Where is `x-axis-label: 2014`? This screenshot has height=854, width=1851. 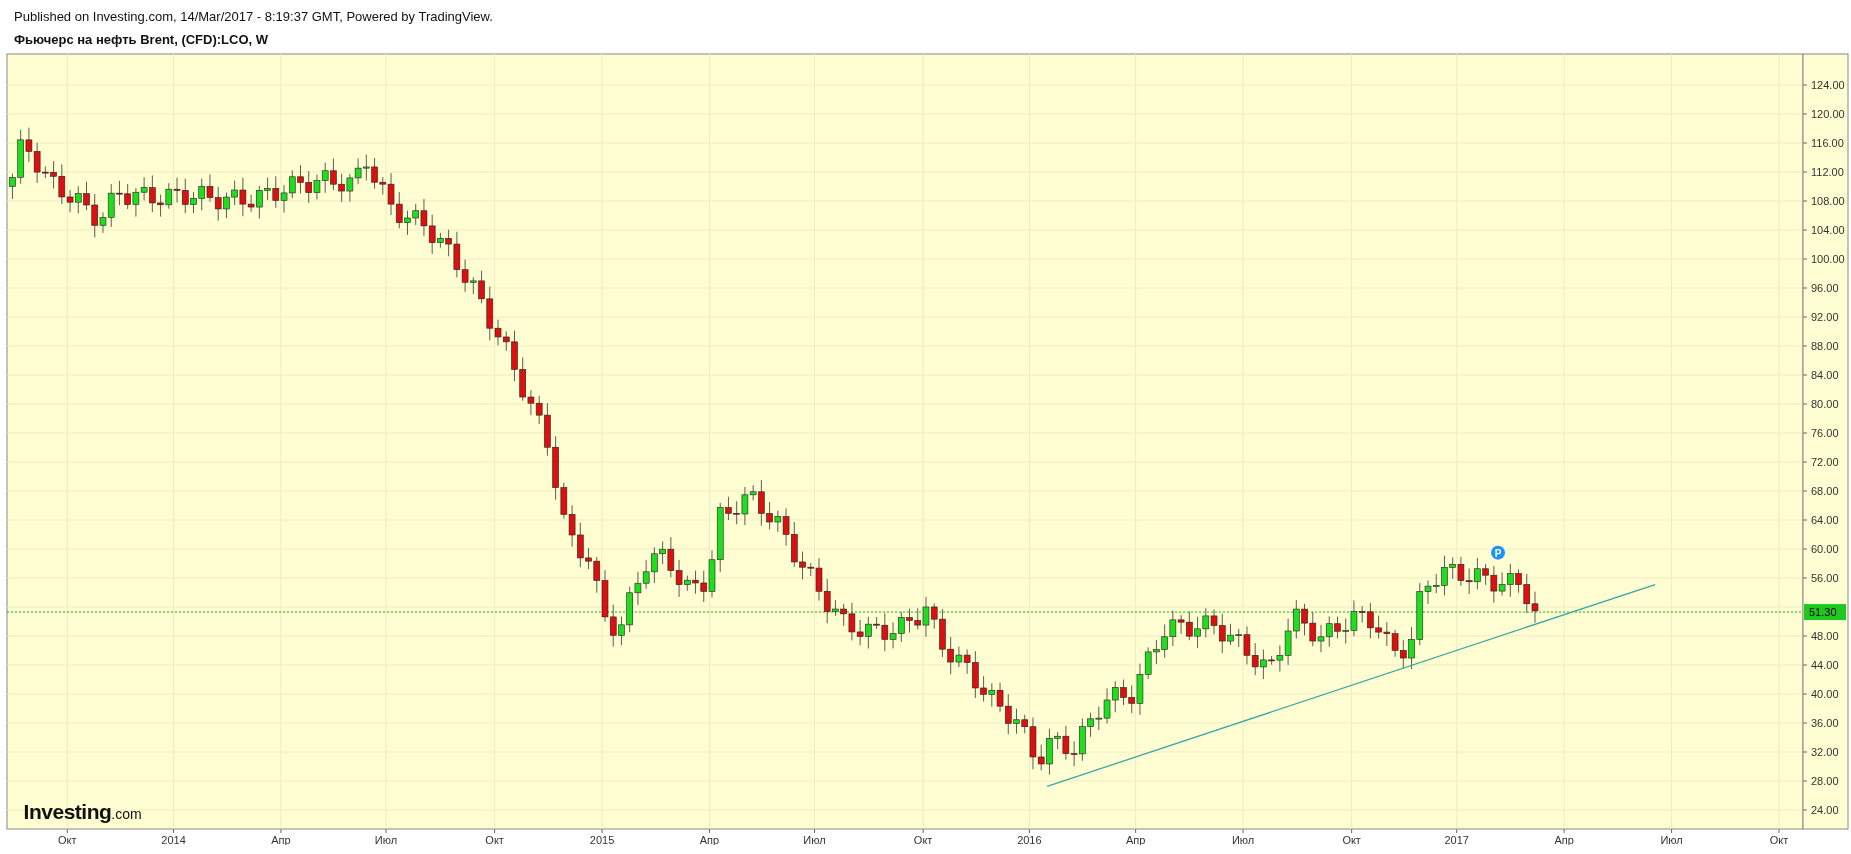 x-axis-label: 2014 is located at coordinates (173, 839).